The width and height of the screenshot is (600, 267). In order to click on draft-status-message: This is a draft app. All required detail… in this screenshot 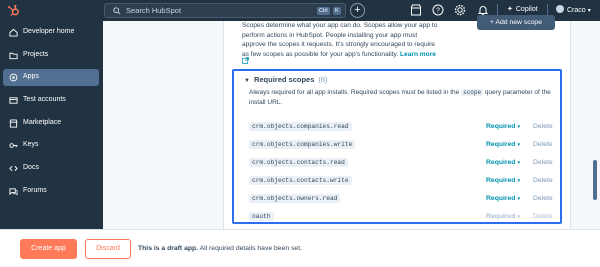, I will do `click(220, 248)`.